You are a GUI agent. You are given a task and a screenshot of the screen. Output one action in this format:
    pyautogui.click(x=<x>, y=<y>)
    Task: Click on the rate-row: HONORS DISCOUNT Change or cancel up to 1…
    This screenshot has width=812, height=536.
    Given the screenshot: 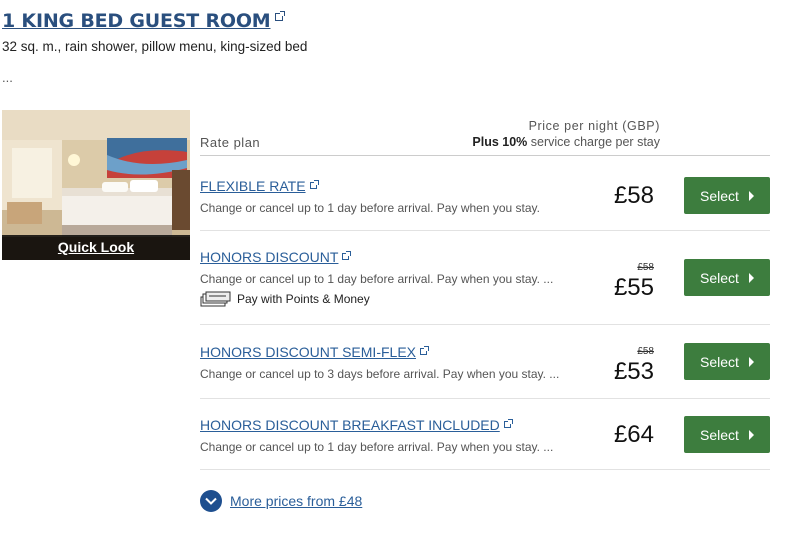 What is the action you would take?
    pyautogui.click(x=485, y=278)
    